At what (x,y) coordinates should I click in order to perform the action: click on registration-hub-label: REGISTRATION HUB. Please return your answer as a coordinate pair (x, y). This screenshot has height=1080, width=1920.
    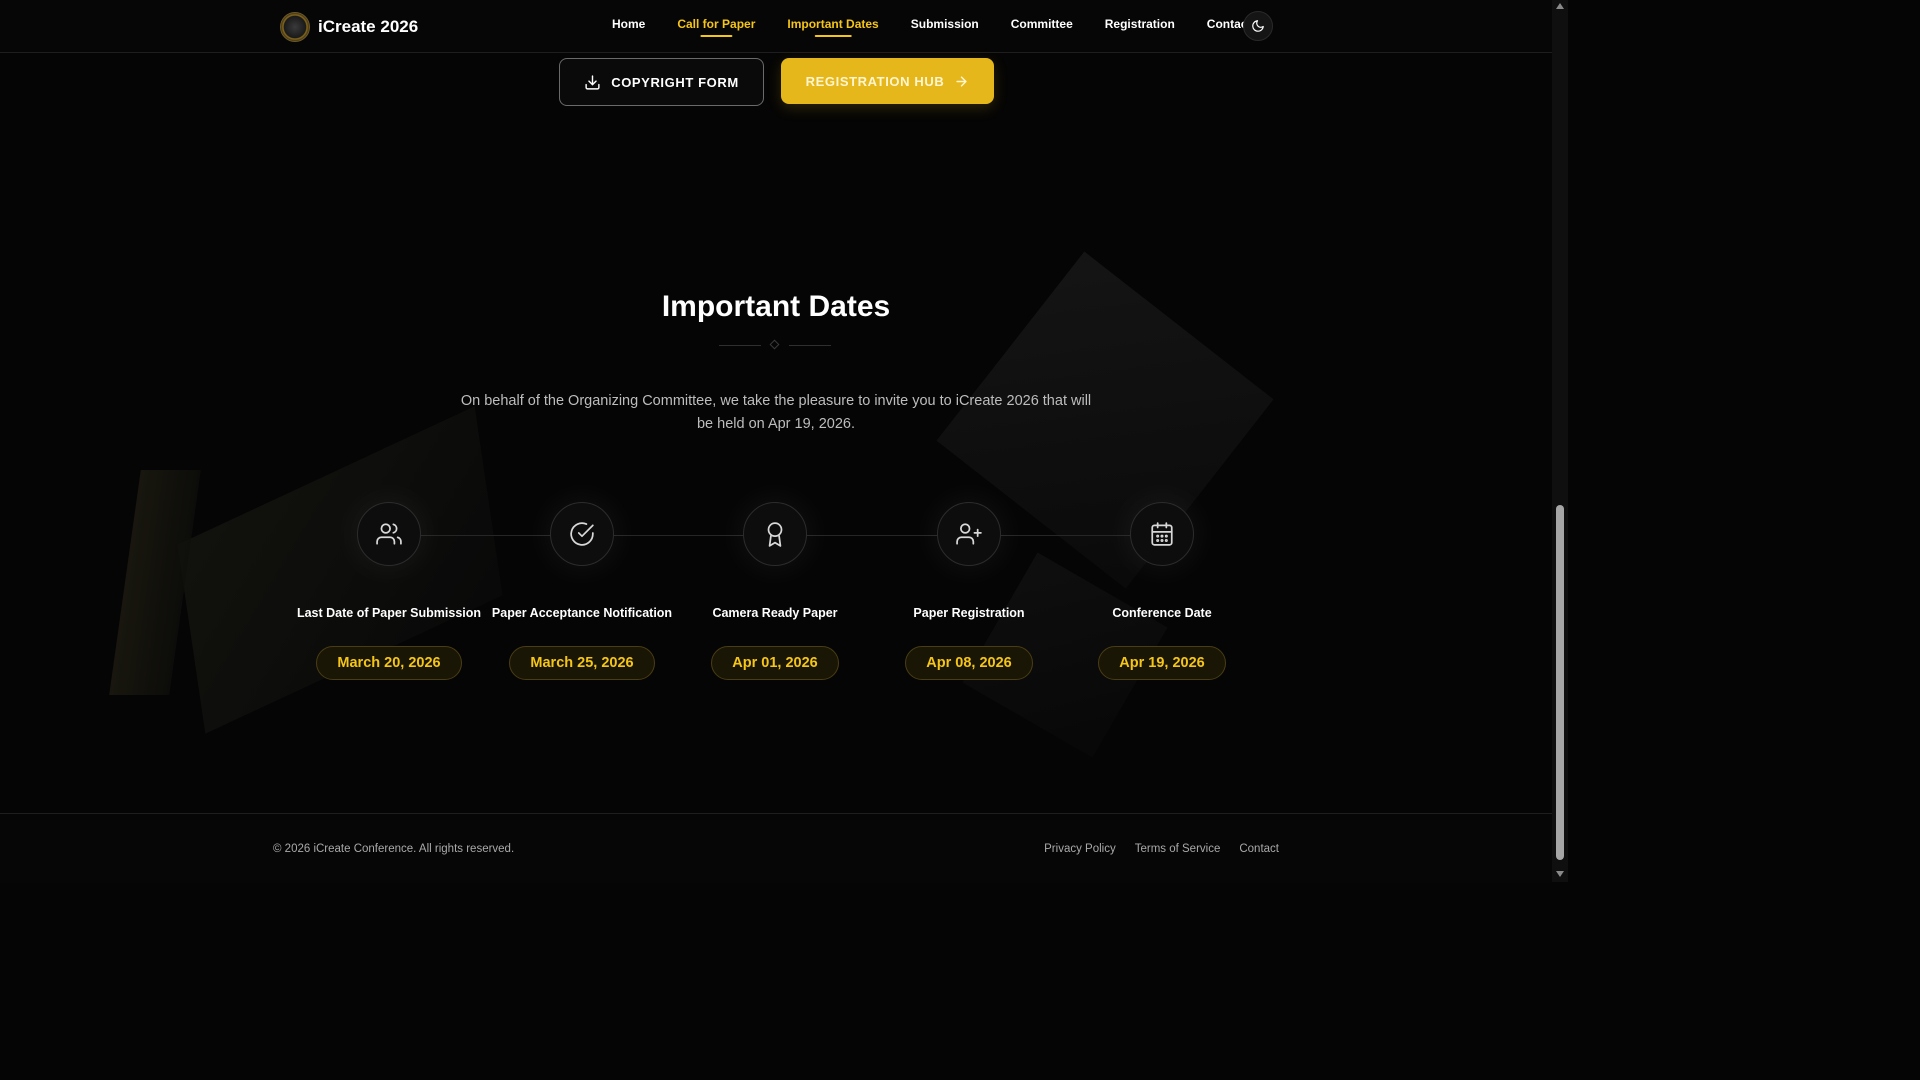
    Looking at the image, I should click on (875, 81).